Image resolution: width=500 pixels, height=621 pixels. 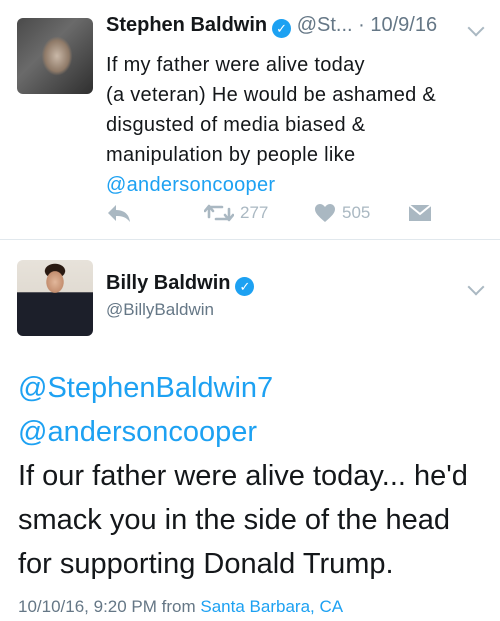 What do you see at coordinates (253, 388) in the screenshot?
I see `mention-link: @StephenBaldwin7` at bounding box center [253, 388].